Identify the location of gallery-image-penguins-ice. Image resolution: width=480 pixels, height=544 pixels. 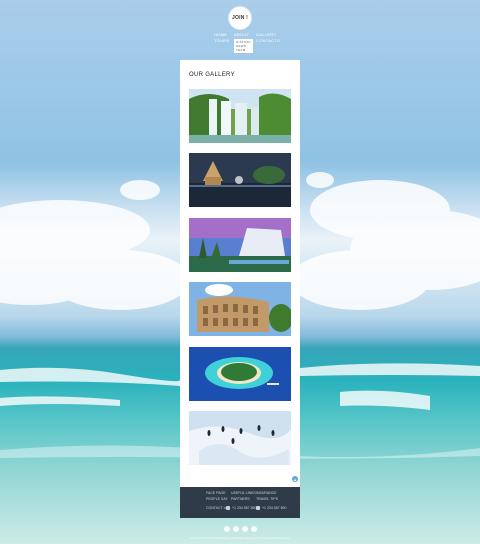
(240, 438).